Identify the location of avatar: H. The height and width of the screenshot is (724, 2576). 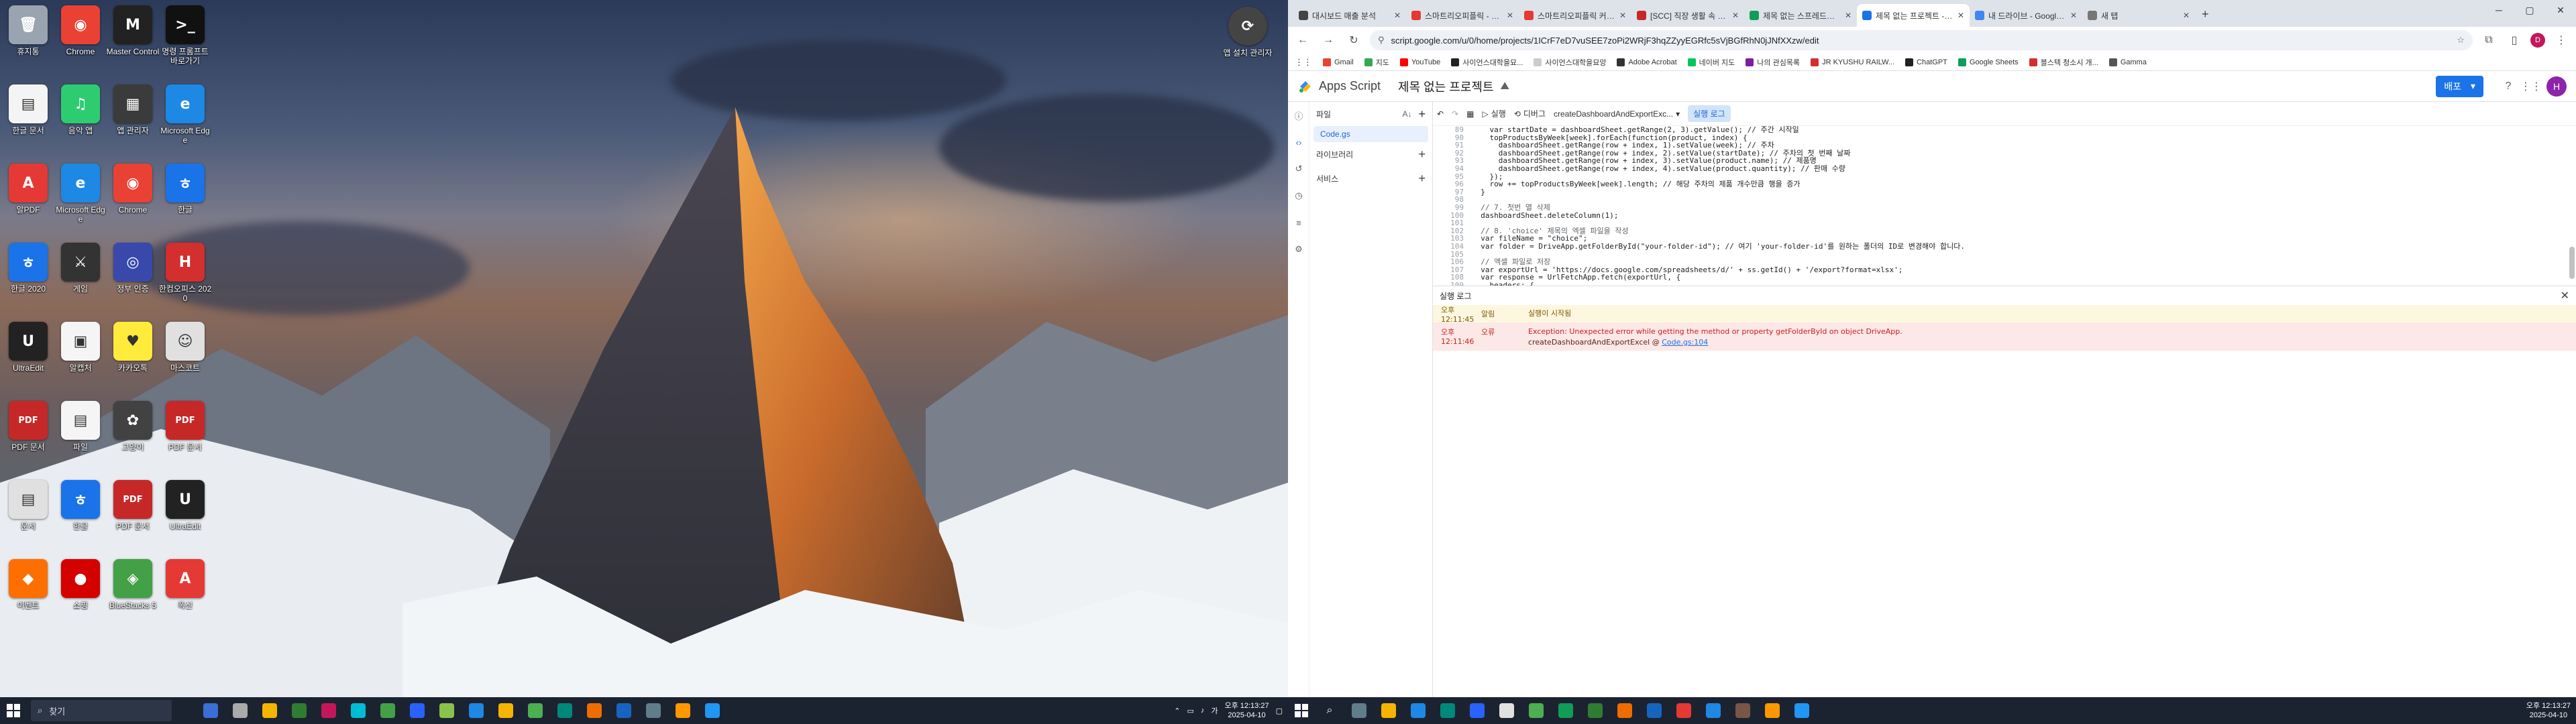
(2556, 86).